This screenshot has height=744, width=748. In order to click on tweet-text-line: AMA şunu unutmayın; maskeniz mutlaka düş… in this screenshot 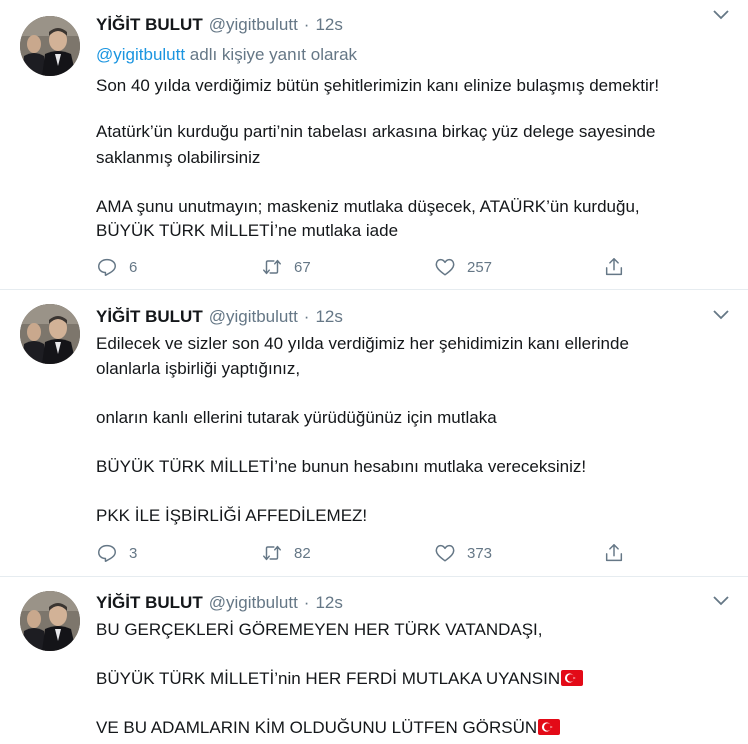, I will do `click(368, 206)`.